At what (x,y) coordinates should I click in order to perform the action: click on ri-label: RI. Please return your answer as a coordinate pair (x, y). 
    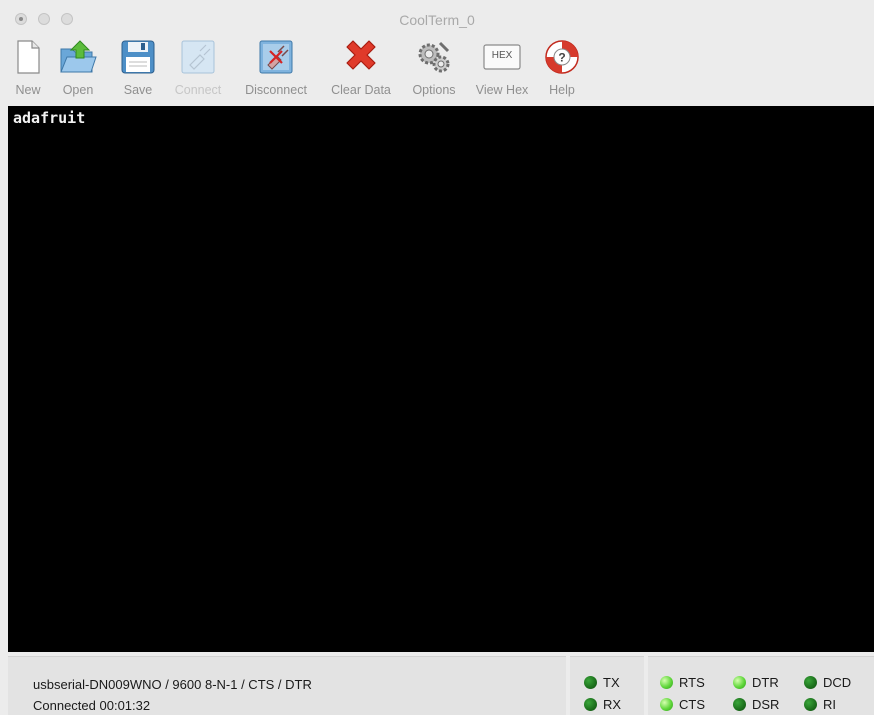
    Looking at the image, I should click on (829, 704).